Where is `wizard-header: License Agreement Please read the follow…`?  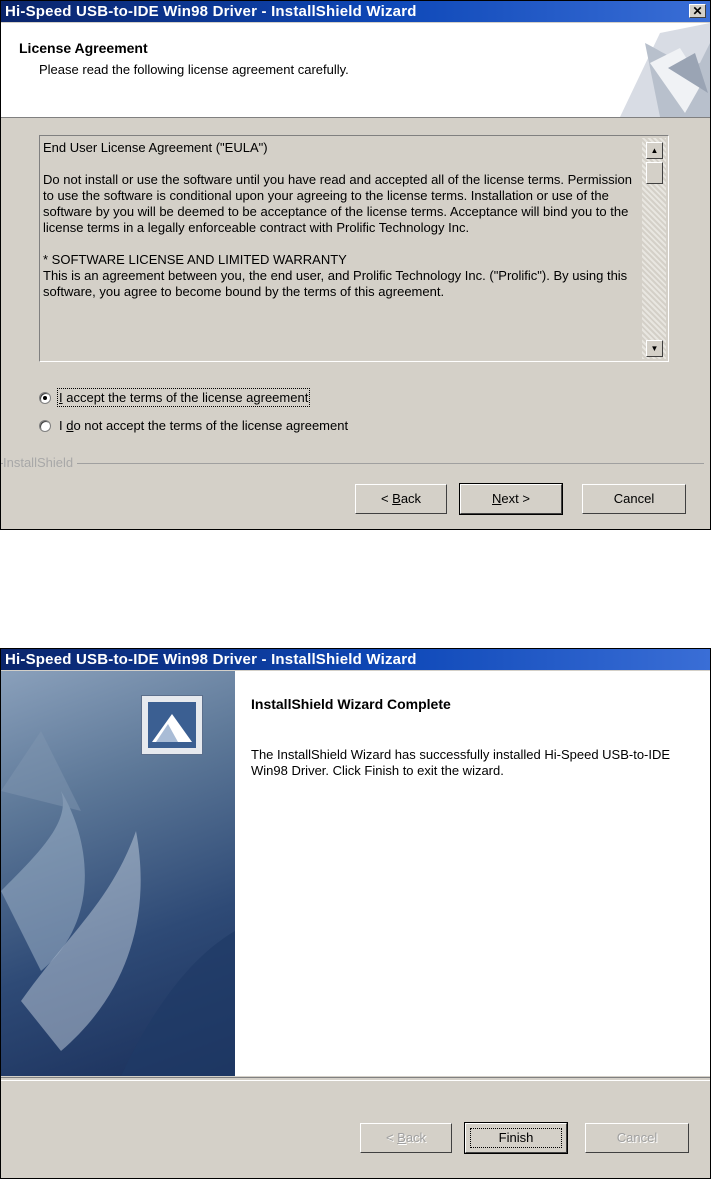 wizard-header: License Agreement Please read the follow… is located at coordinates (355, 70).